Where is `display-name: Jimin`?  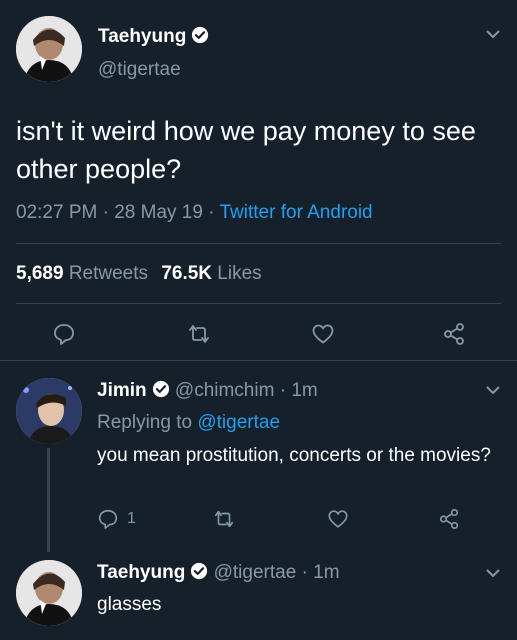 display-name: Jimin is located at coordinates (122, 390).